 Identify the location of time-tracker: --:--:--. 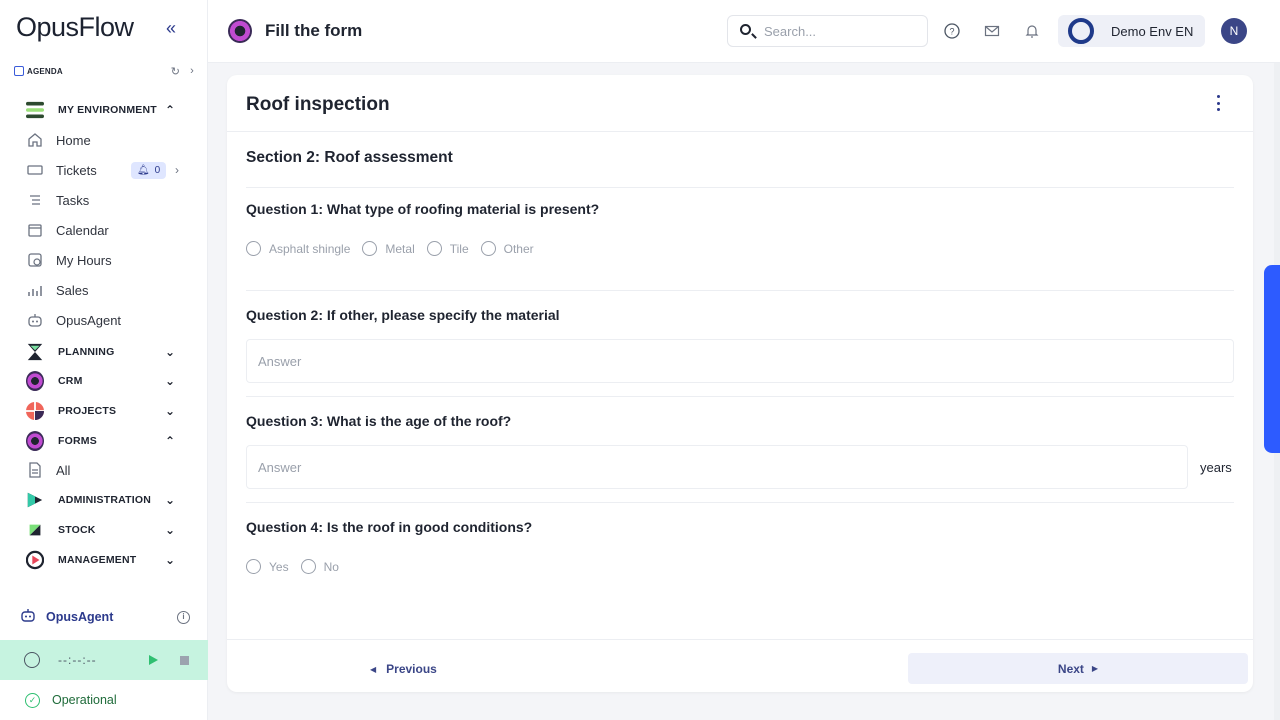
(104, 660).